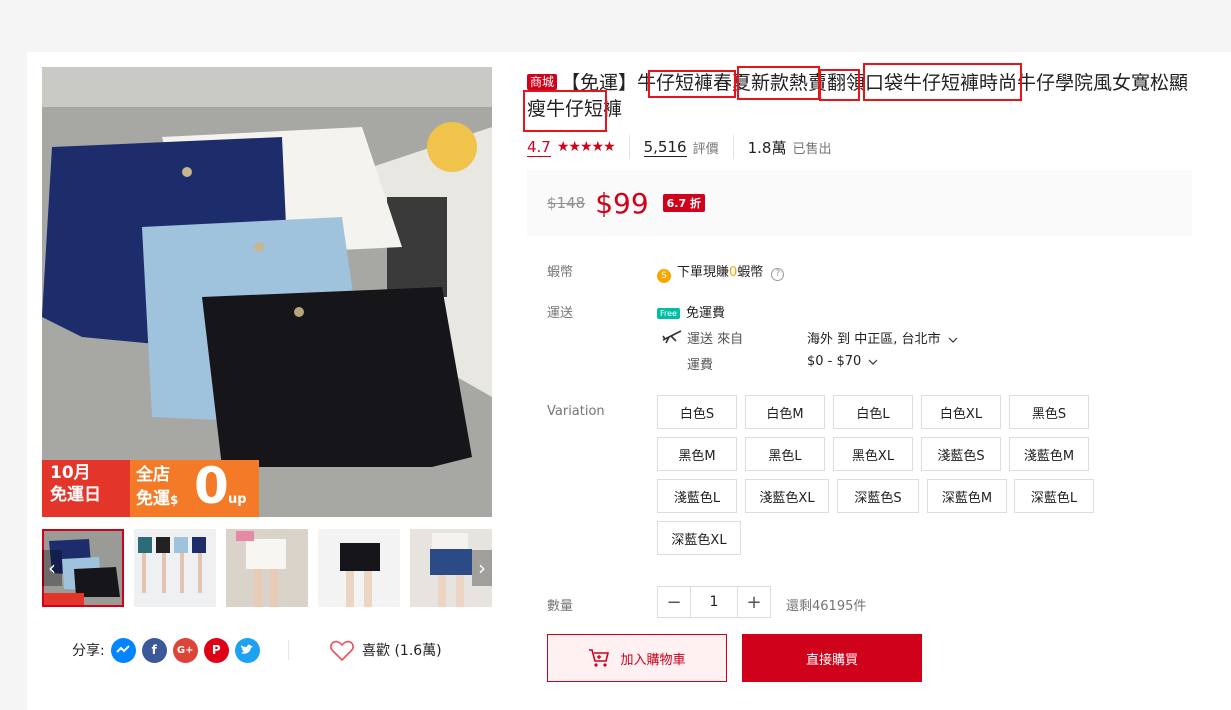 The width and height of the screenshot is (1231, 710). Describe the element at coordinates (754, 602) in the screenshot. I see `quantity-increase-button: +` at that location.